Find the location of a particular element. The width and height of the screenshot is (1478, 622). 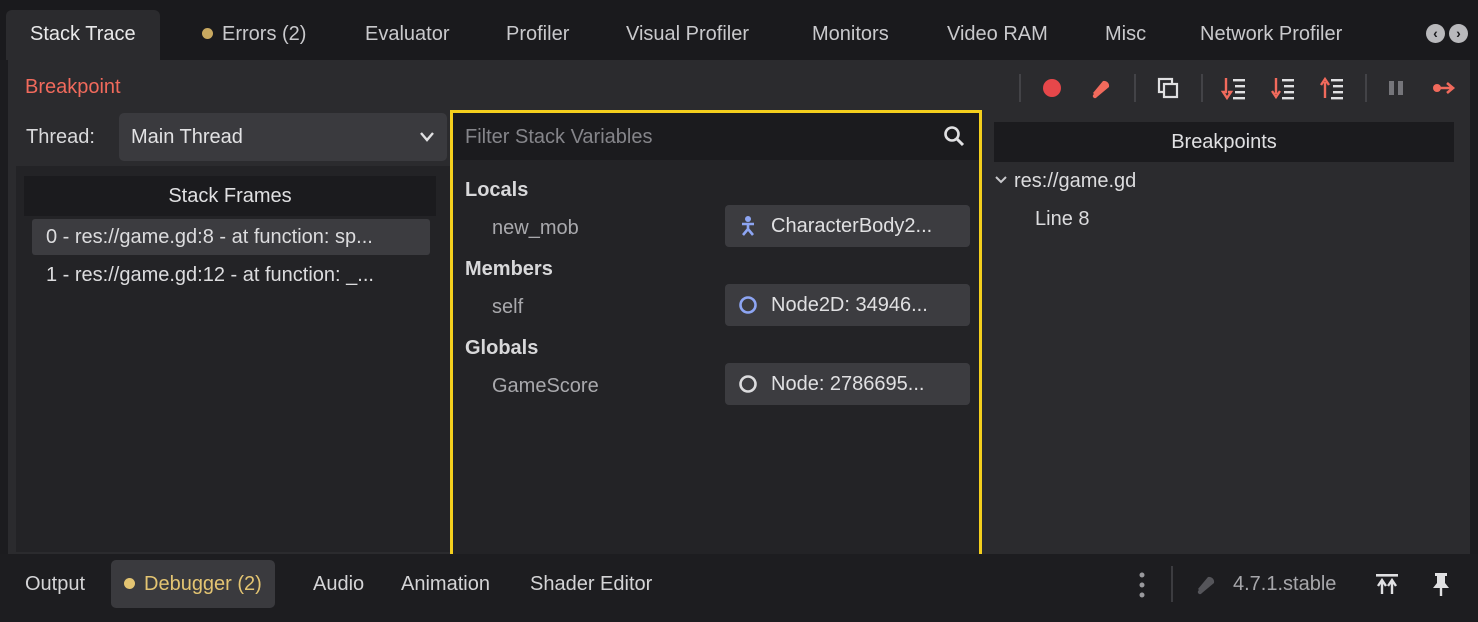

step-over-icon is located at coordinates (1283, 88).